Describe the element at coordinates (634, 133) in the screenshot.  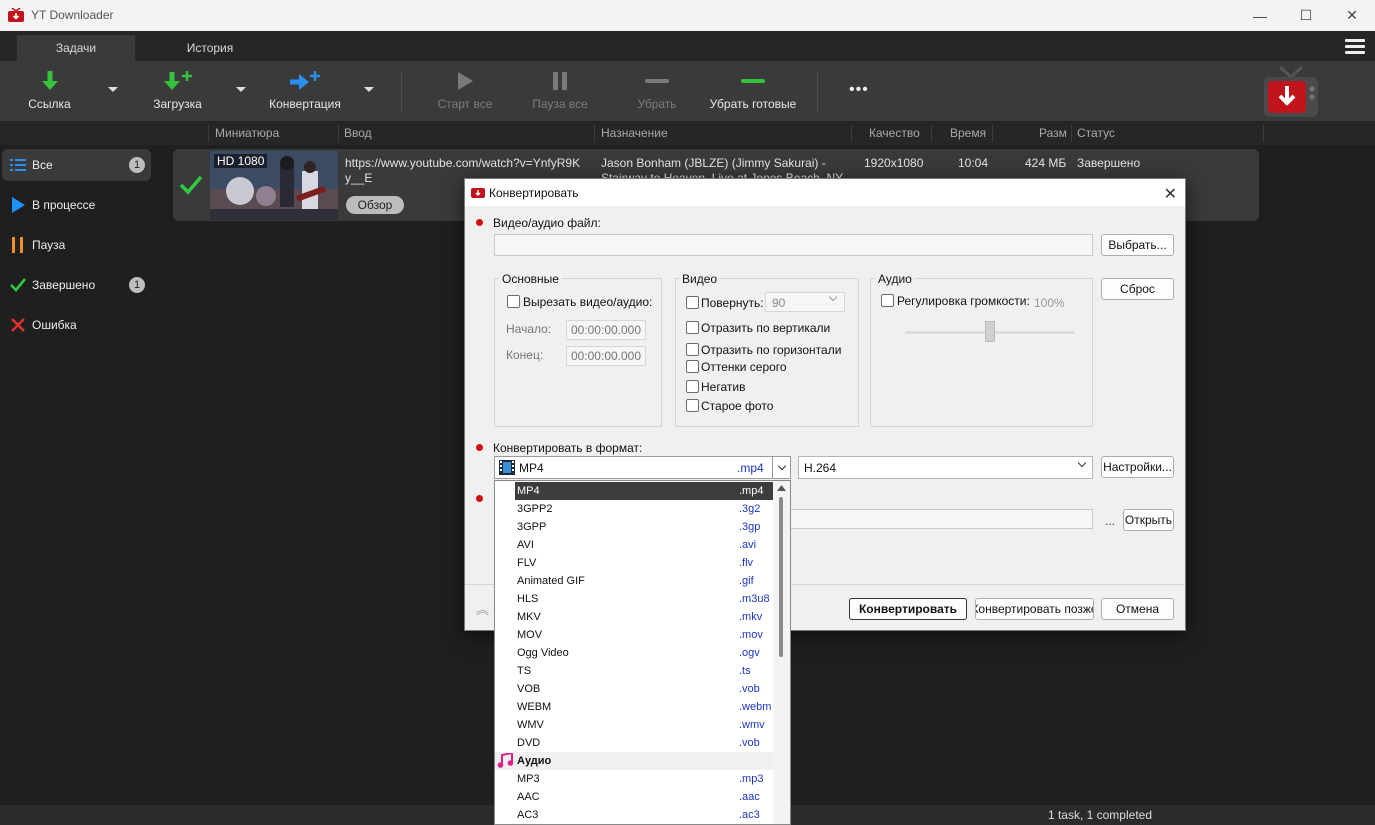
I see `col-destination: Назначение` at that location.